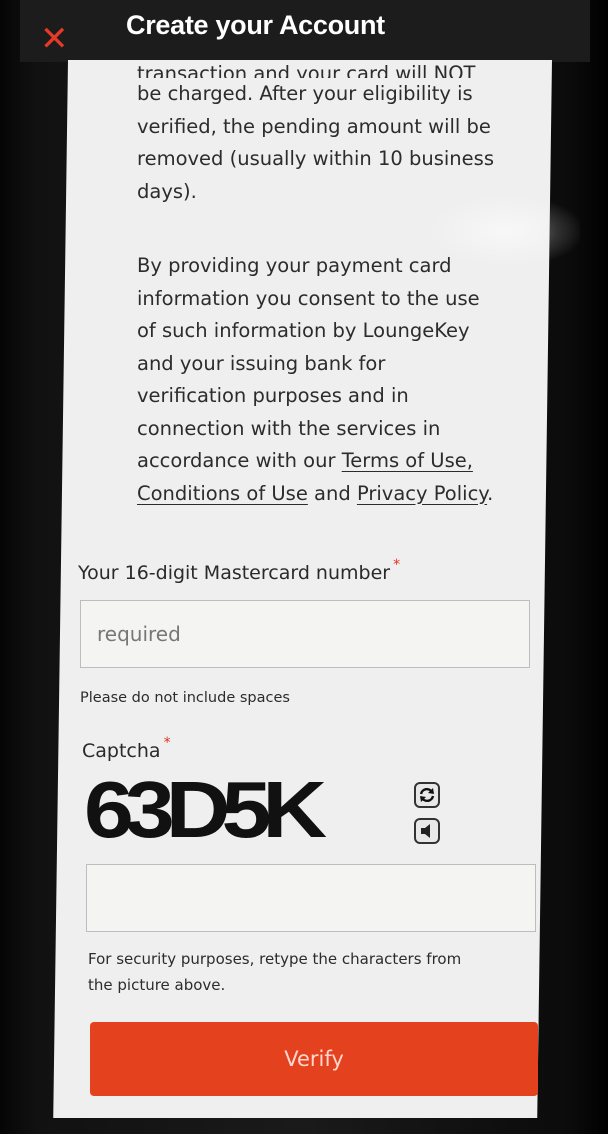 The width and height of the screenshot is (608, 1134). Describe the element at coordinates (422, 493) in the screenshot. I see `privacy-policy-link: Privacy Policy` at that location.